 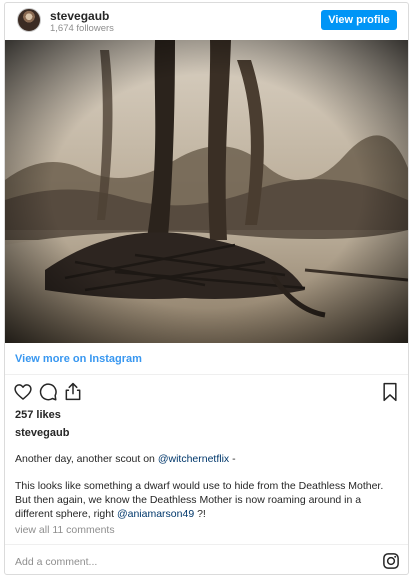 What do you see at coordinates (23, 392) in the screenshot?
I see `heart-icon` at bounding box center [23, 392].